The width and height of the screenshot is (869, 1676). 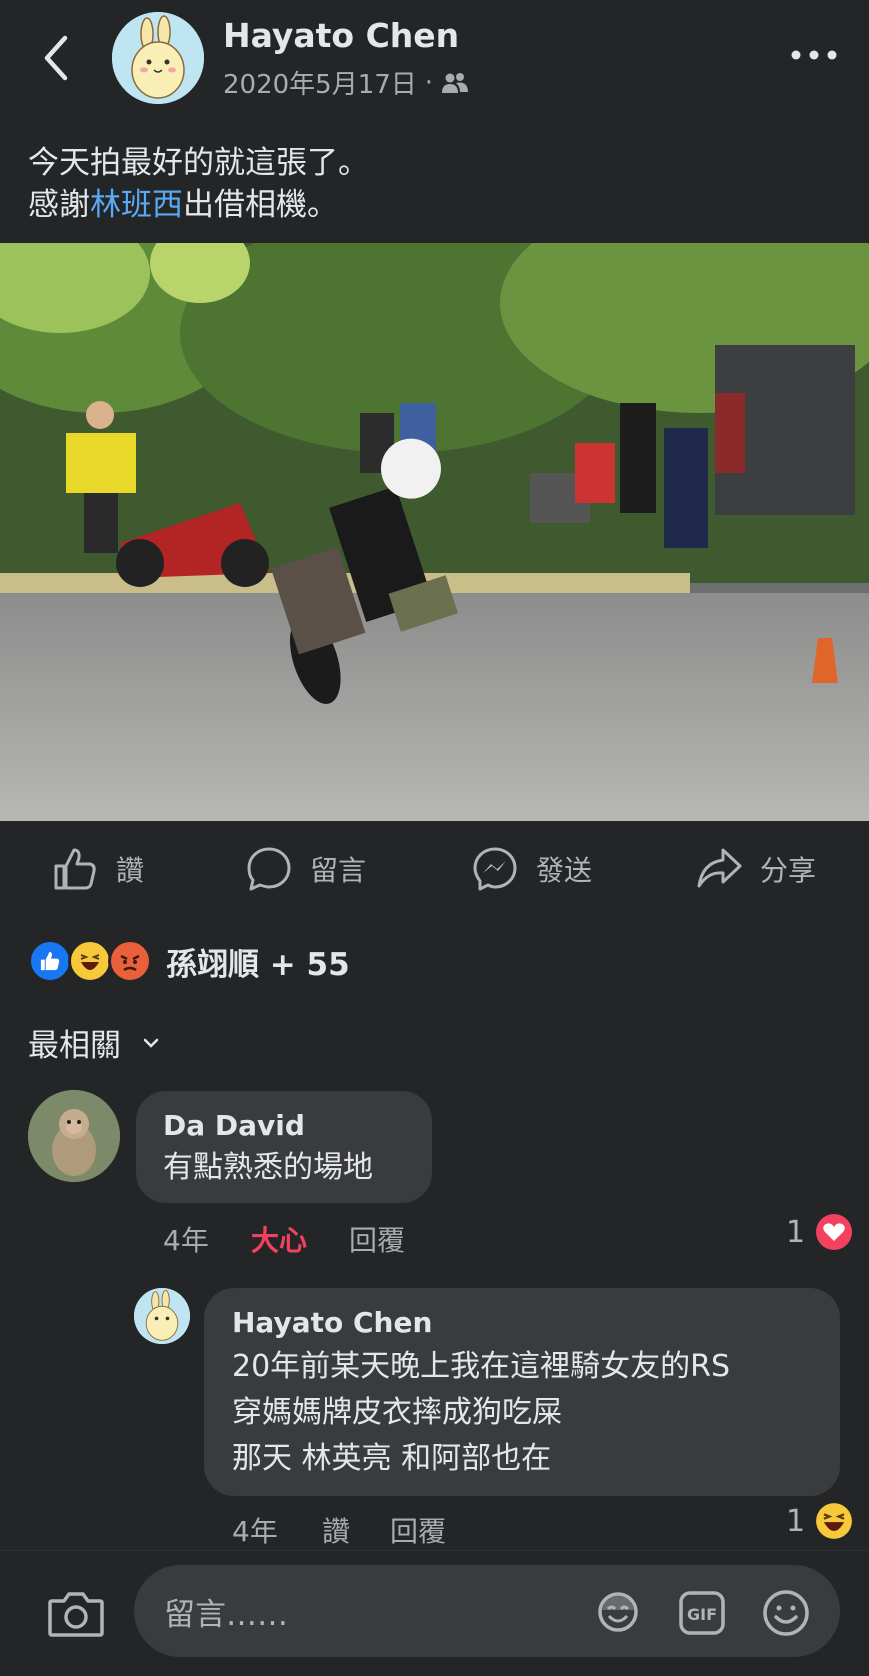 I want to click on post-text: 今天拍最好的就這張了。 感謝林班西出借相機。, so click(x=198, y=184).